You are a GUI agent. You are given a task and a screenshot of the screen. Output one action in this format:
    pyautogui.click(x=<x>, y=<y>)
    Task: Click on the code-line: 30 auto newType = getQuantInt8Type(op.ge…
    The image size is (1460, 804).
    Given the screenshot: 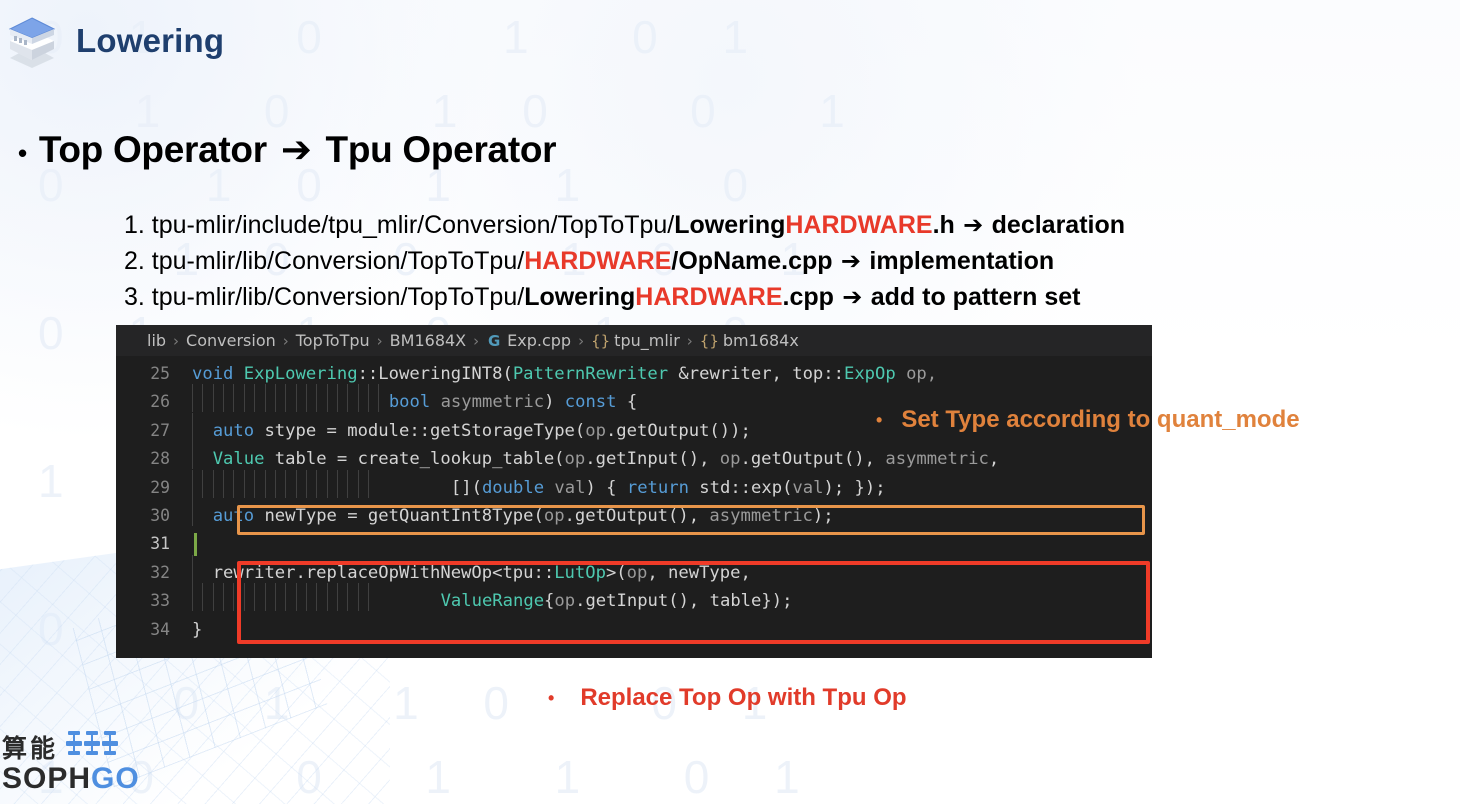 What is the action you would take?
    pyautogui.click(x=634, y=513)
    